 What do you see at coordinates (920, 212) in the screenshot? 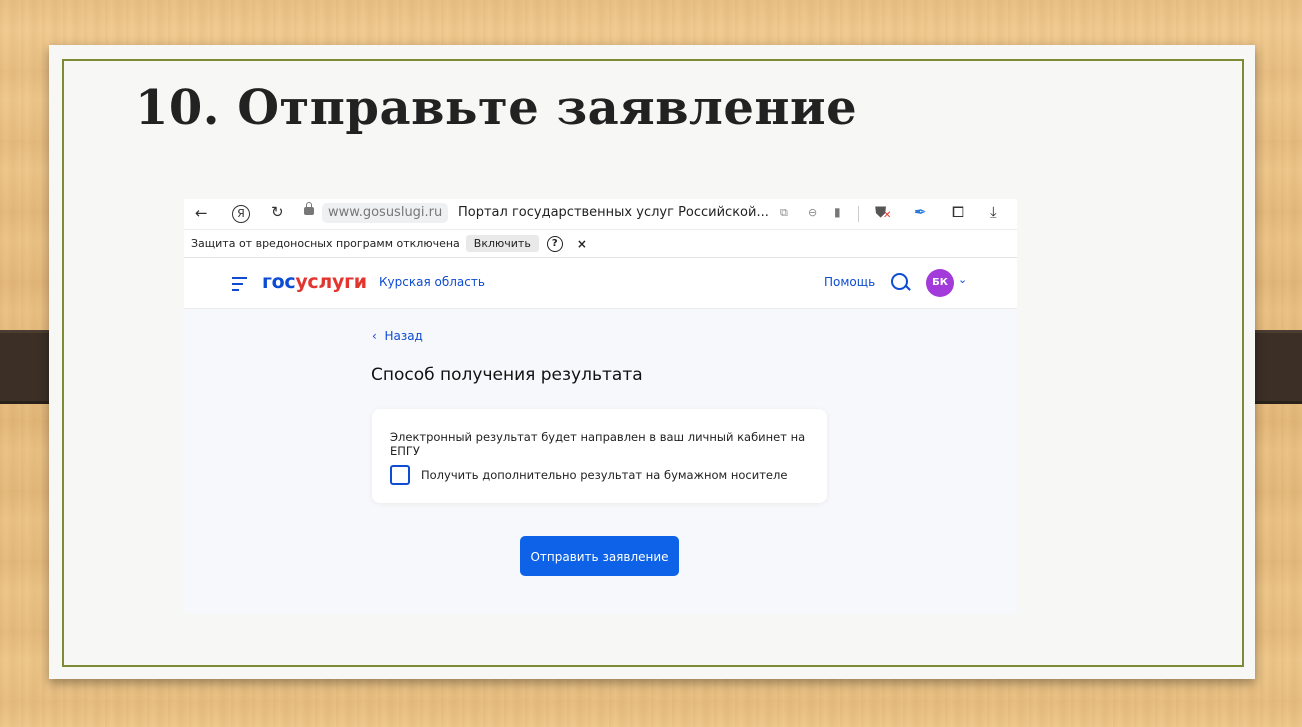
I see `feather-icon: ✒` at bounding box center [920, 212].